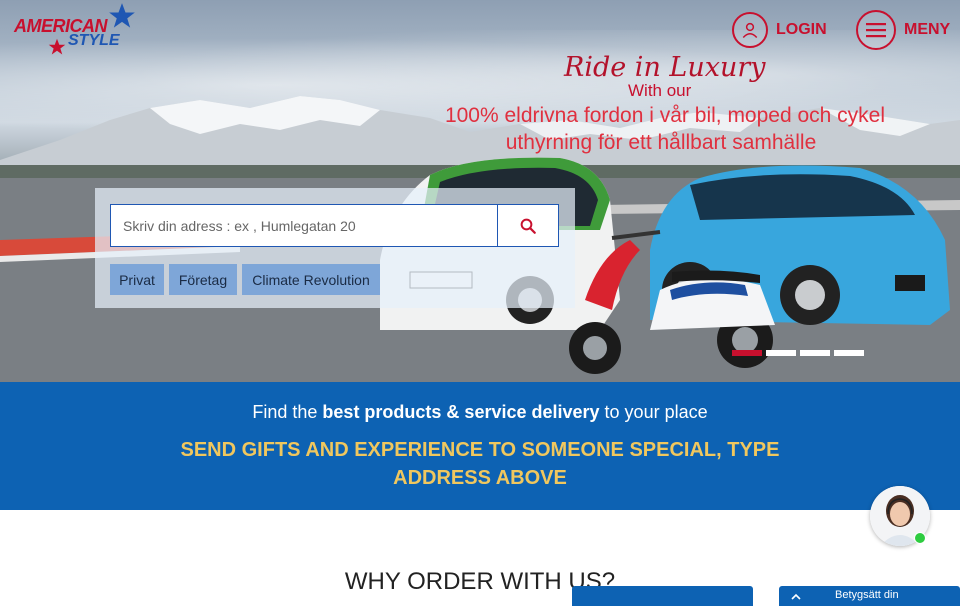 This screenshot has width=960, height=606. What do you see at coordinates (903, 30) in the screenshot?
I see `menu-button: MENY` at bounding box center [903, 30].